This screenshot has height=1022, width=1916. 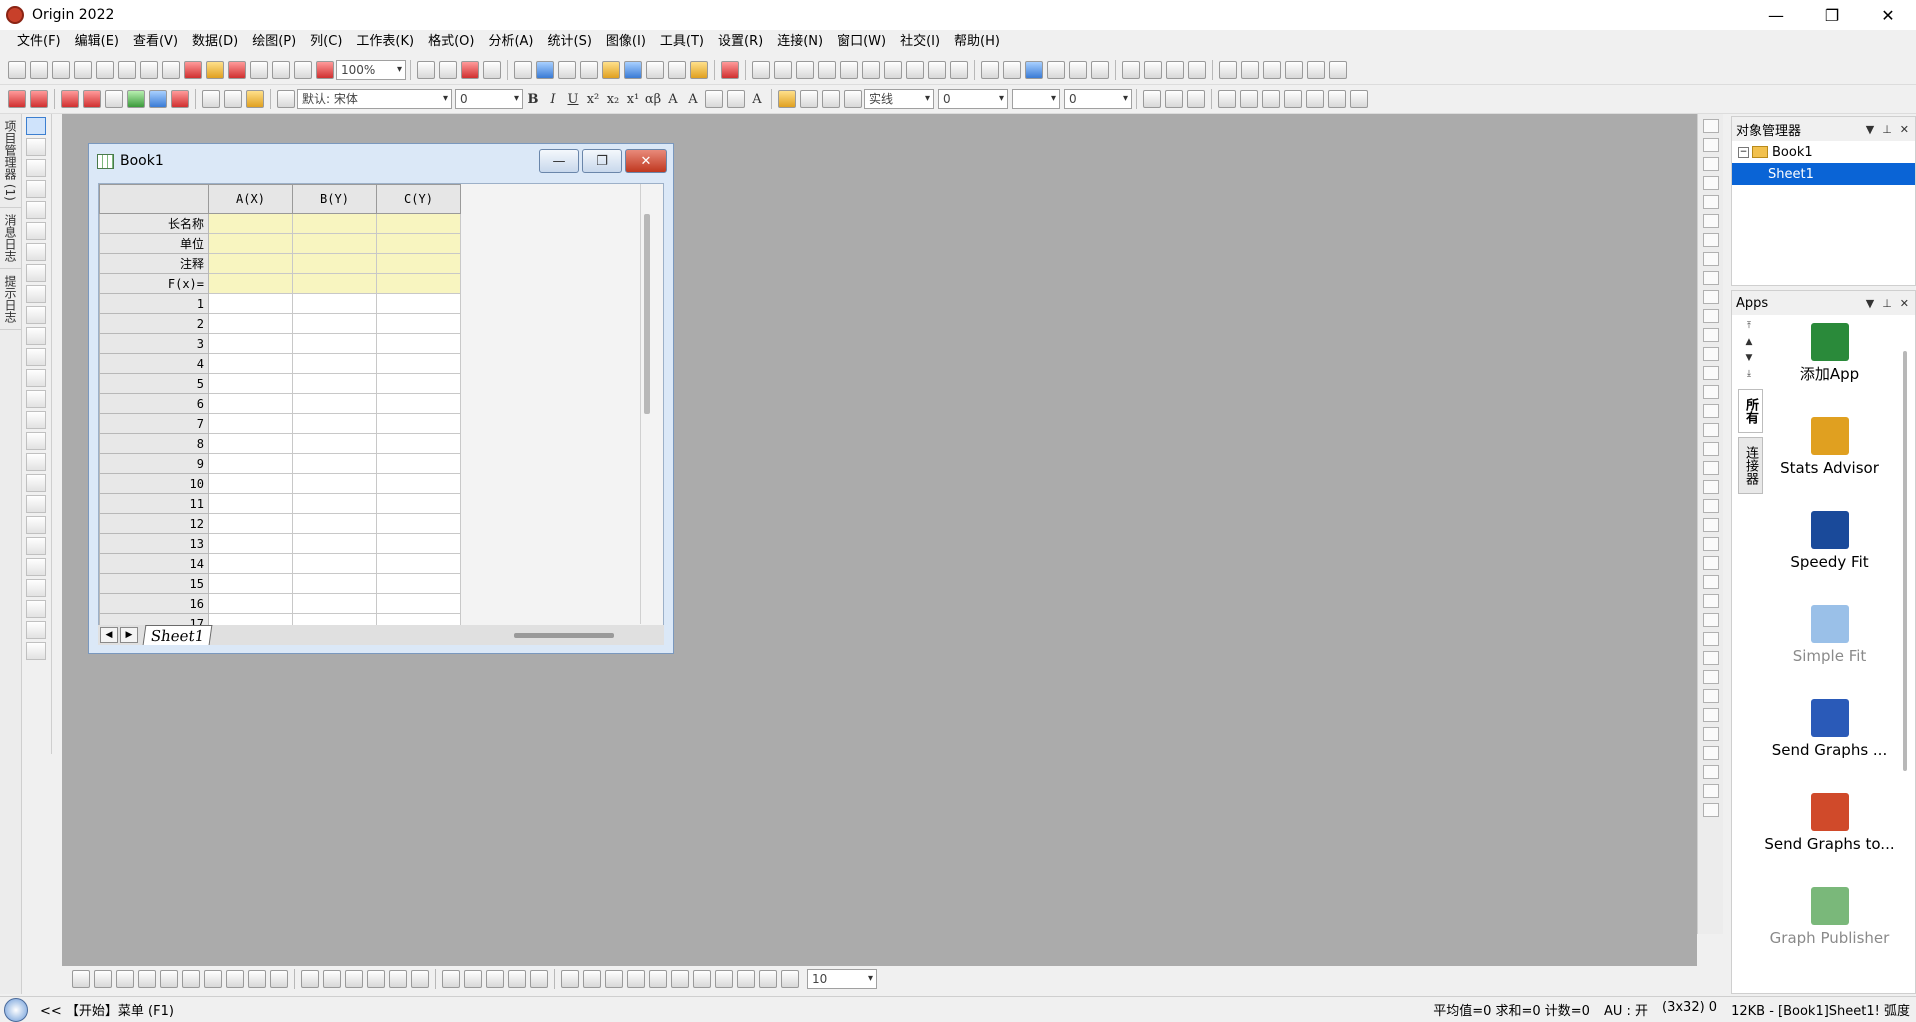 What do you see at coordinates (334, 199) in the screenshot?
I see `column-header: B(Y)` at bounding box center [334, 199].